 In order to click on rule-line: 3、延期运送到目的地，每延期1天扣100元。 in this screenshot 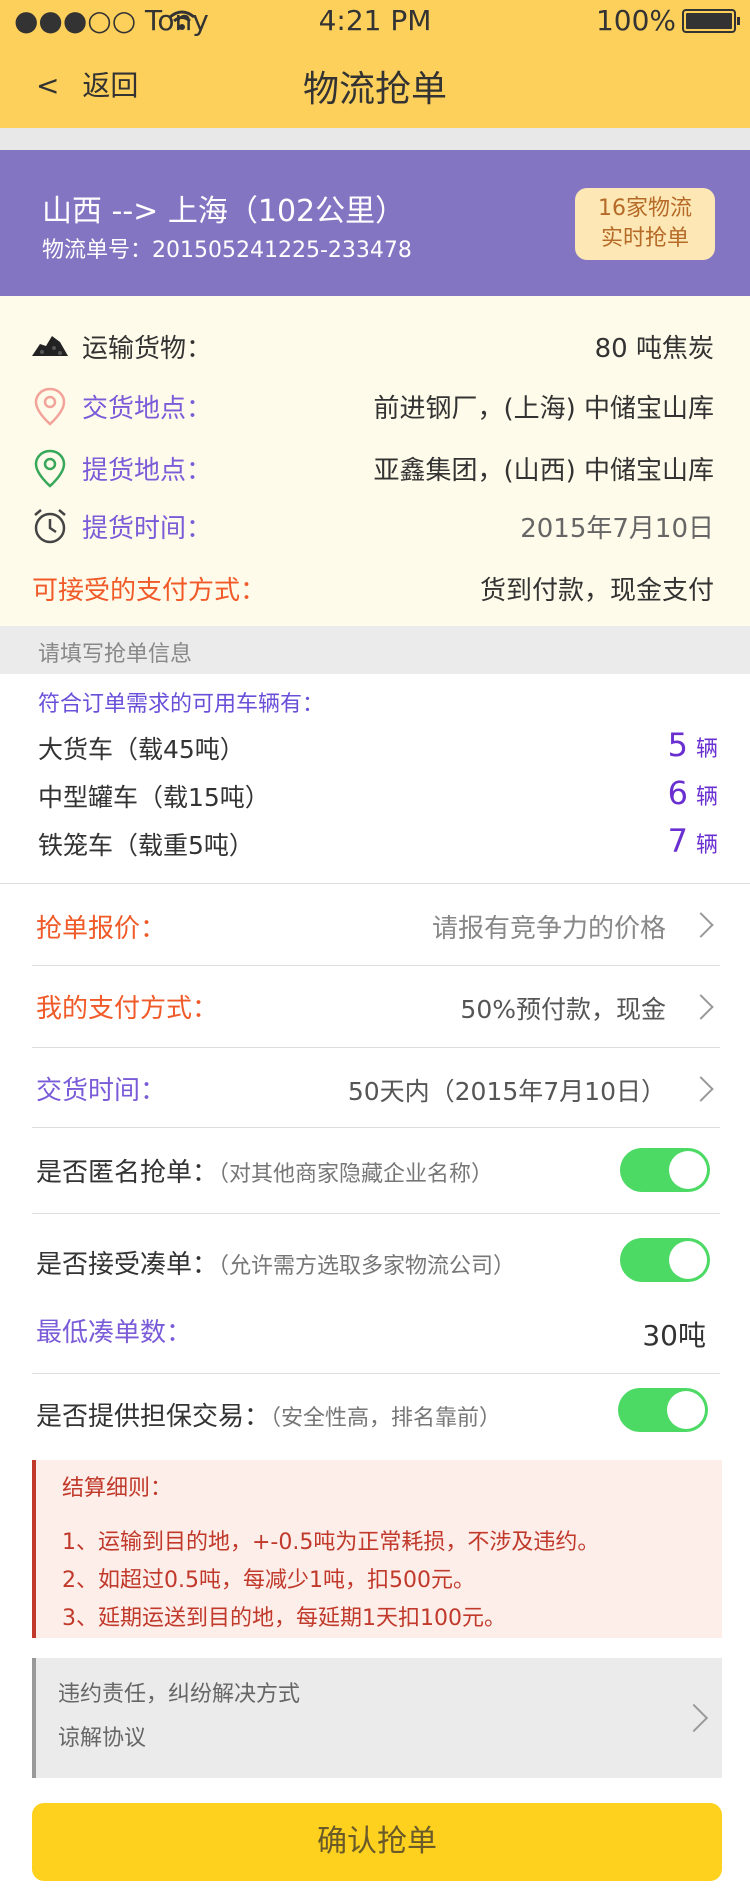, I will do `click(284, 1618)`.